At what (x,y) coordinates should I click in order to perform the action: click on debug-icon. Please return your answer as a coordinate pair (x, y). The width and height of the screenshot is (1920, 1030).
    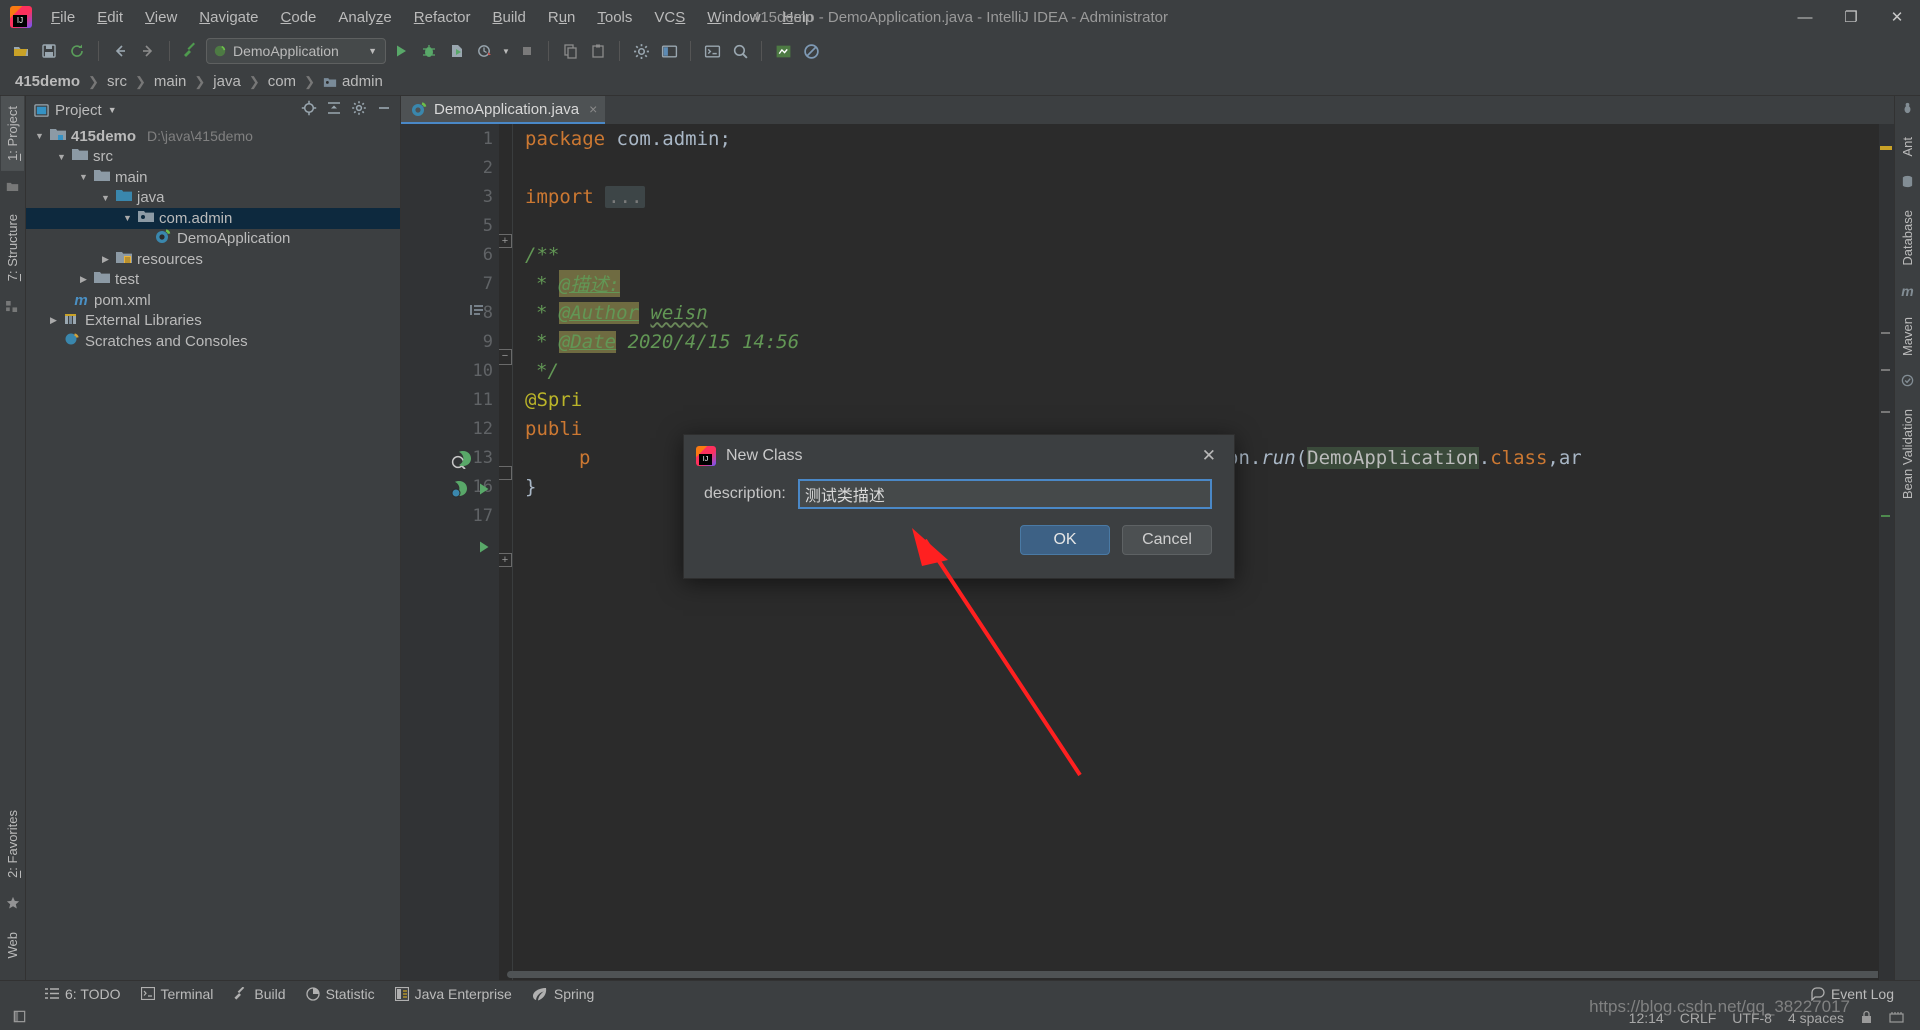
    Looking at the image, I should click on (429, 51).